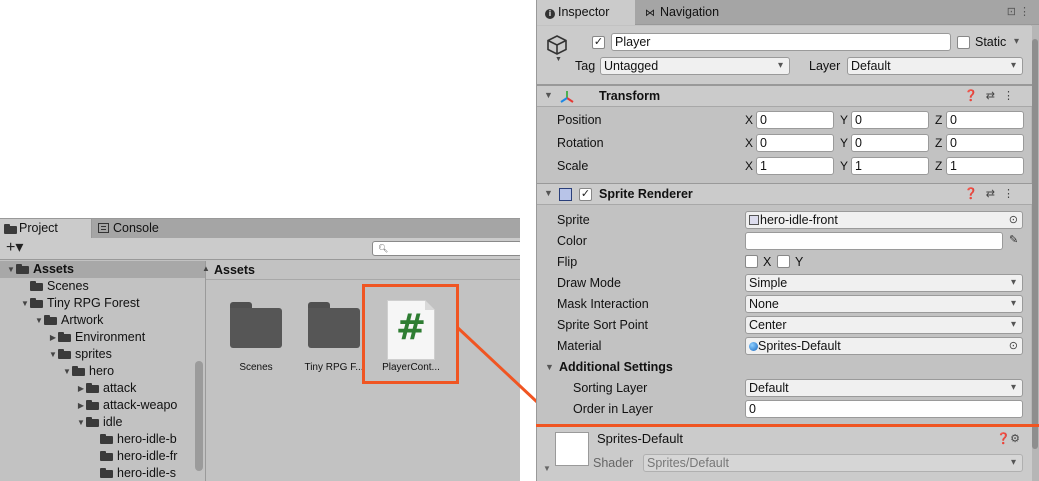  I want to click on transform-title: Transform, so click(630, 96).